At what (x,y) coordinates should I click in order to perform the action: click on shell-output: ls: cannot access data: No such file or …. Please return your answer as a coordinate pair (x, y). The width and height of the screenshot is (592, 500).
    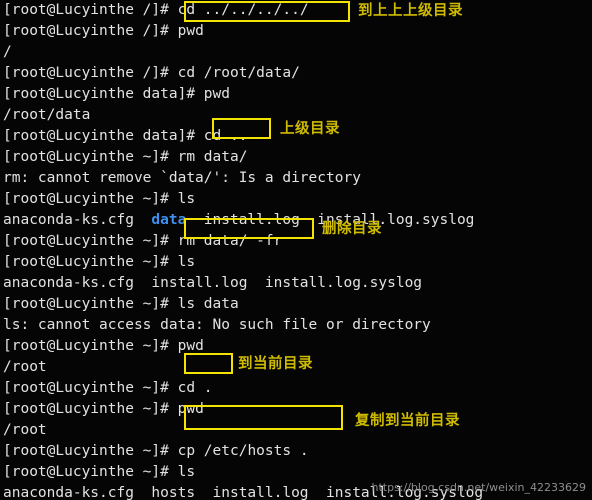
    Looking at the image, I should click on (217, 325).